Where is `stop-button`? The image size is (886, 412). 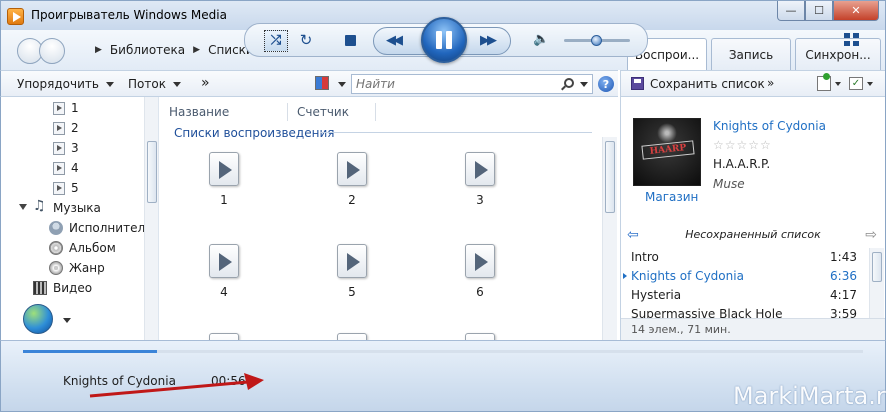
stop-button is located at coordinates (350, 40).